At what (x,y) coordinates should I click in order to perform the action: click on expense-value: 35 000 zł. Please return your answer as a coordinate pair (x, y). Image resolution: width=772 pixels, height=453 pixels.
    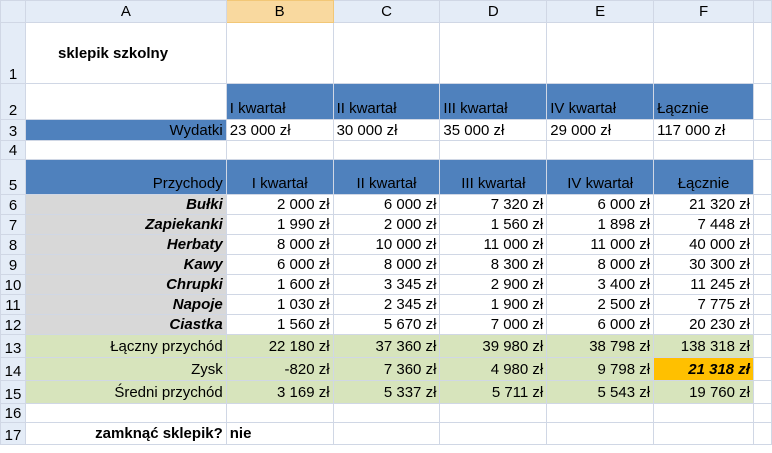
    Looking at the image, I should click on (493, 130).